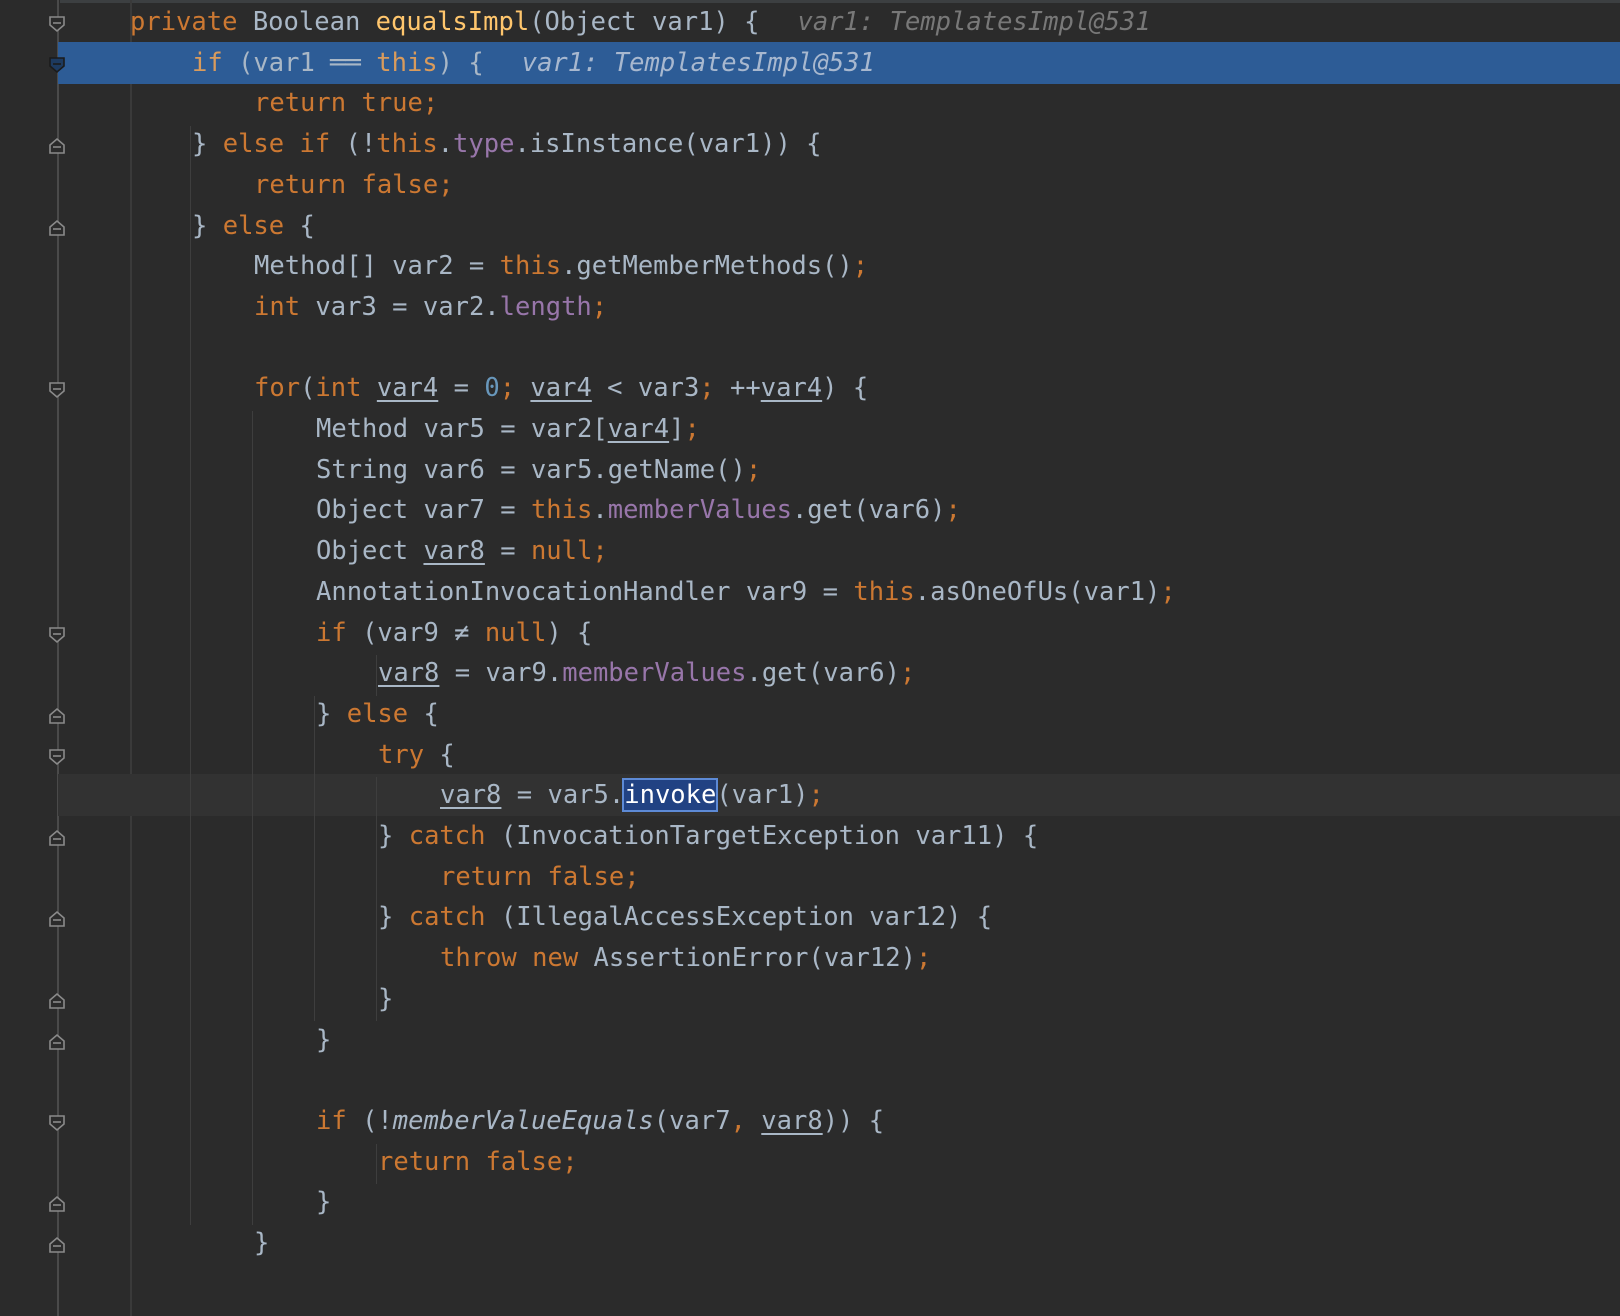 The width and height of the screenshot is (1620, 1316). I want to click on code-line-31: }, so click(810, 1243).